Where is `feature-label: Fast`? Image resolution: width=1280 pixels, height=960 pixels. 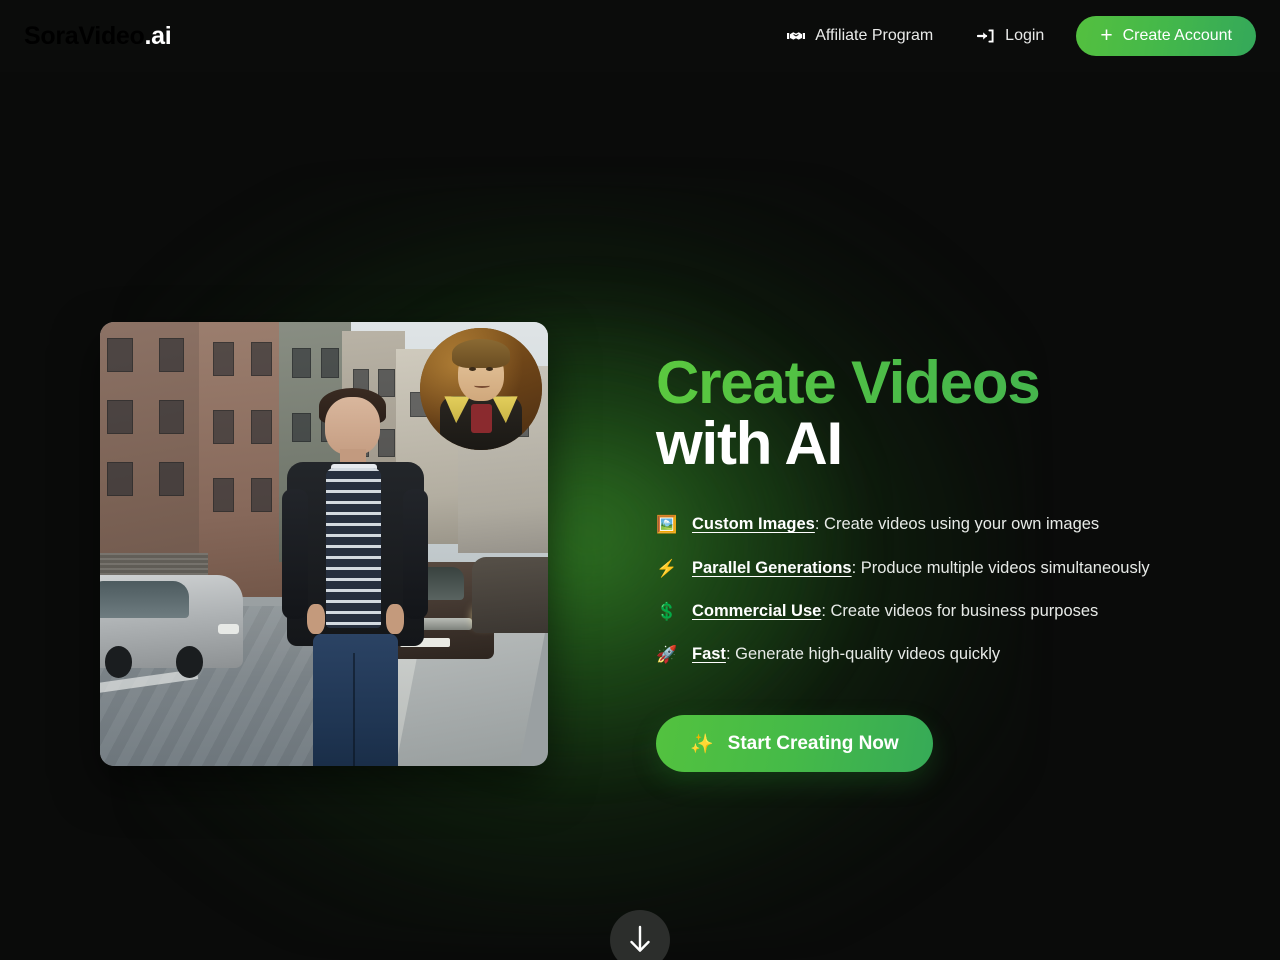 feature-label: Fast is located at coordinates (709, 654).